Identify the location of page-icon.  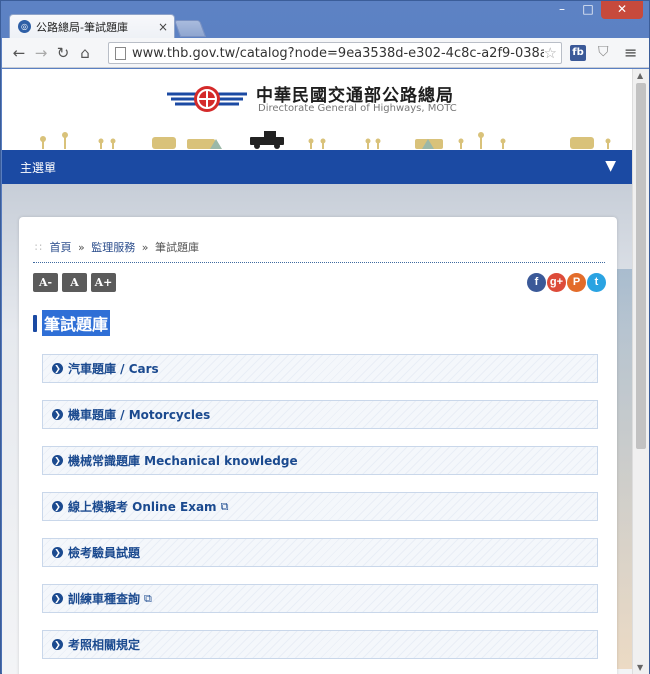
(120, 53).